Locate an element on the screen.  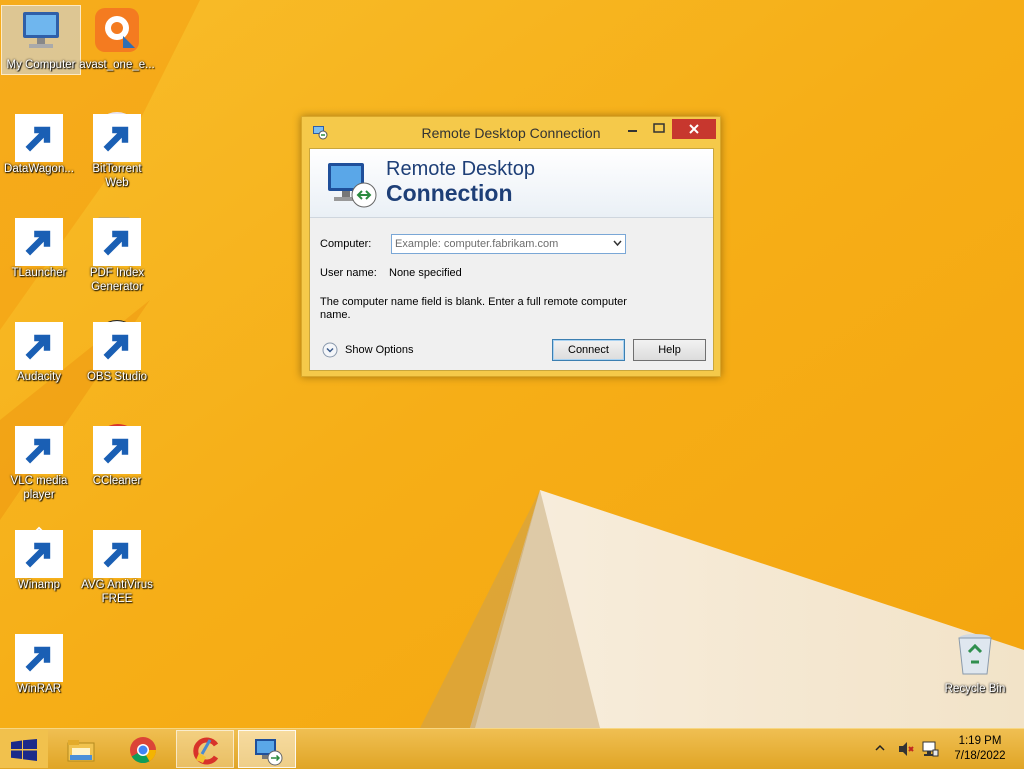
avg-antivirus-icon is located at coordinates (117, 552).